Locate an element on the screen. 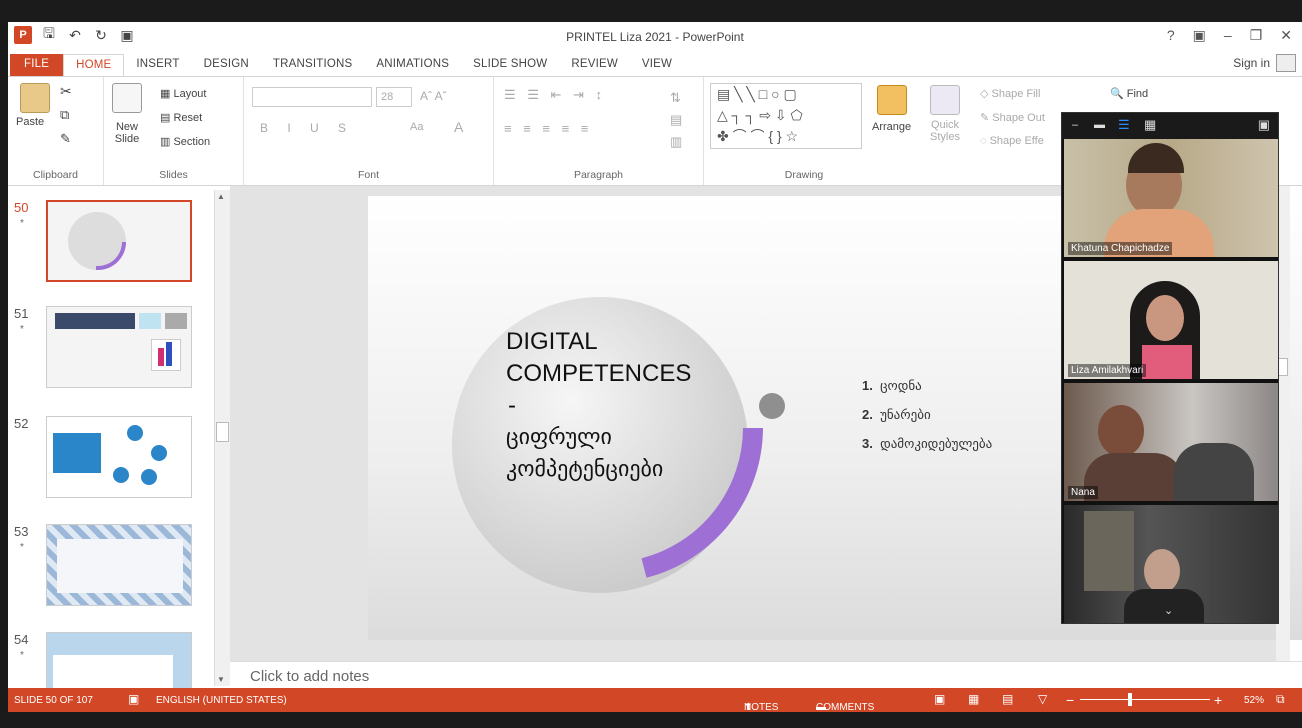  shapes-gallery: ▤ ╲ ╲ □ ○ ▢ △ ┐ ┐ ⇨ ⇩ ⬠ ✤ ⌒ ⌒ { } ☆ is located at coordinates (786, 116).